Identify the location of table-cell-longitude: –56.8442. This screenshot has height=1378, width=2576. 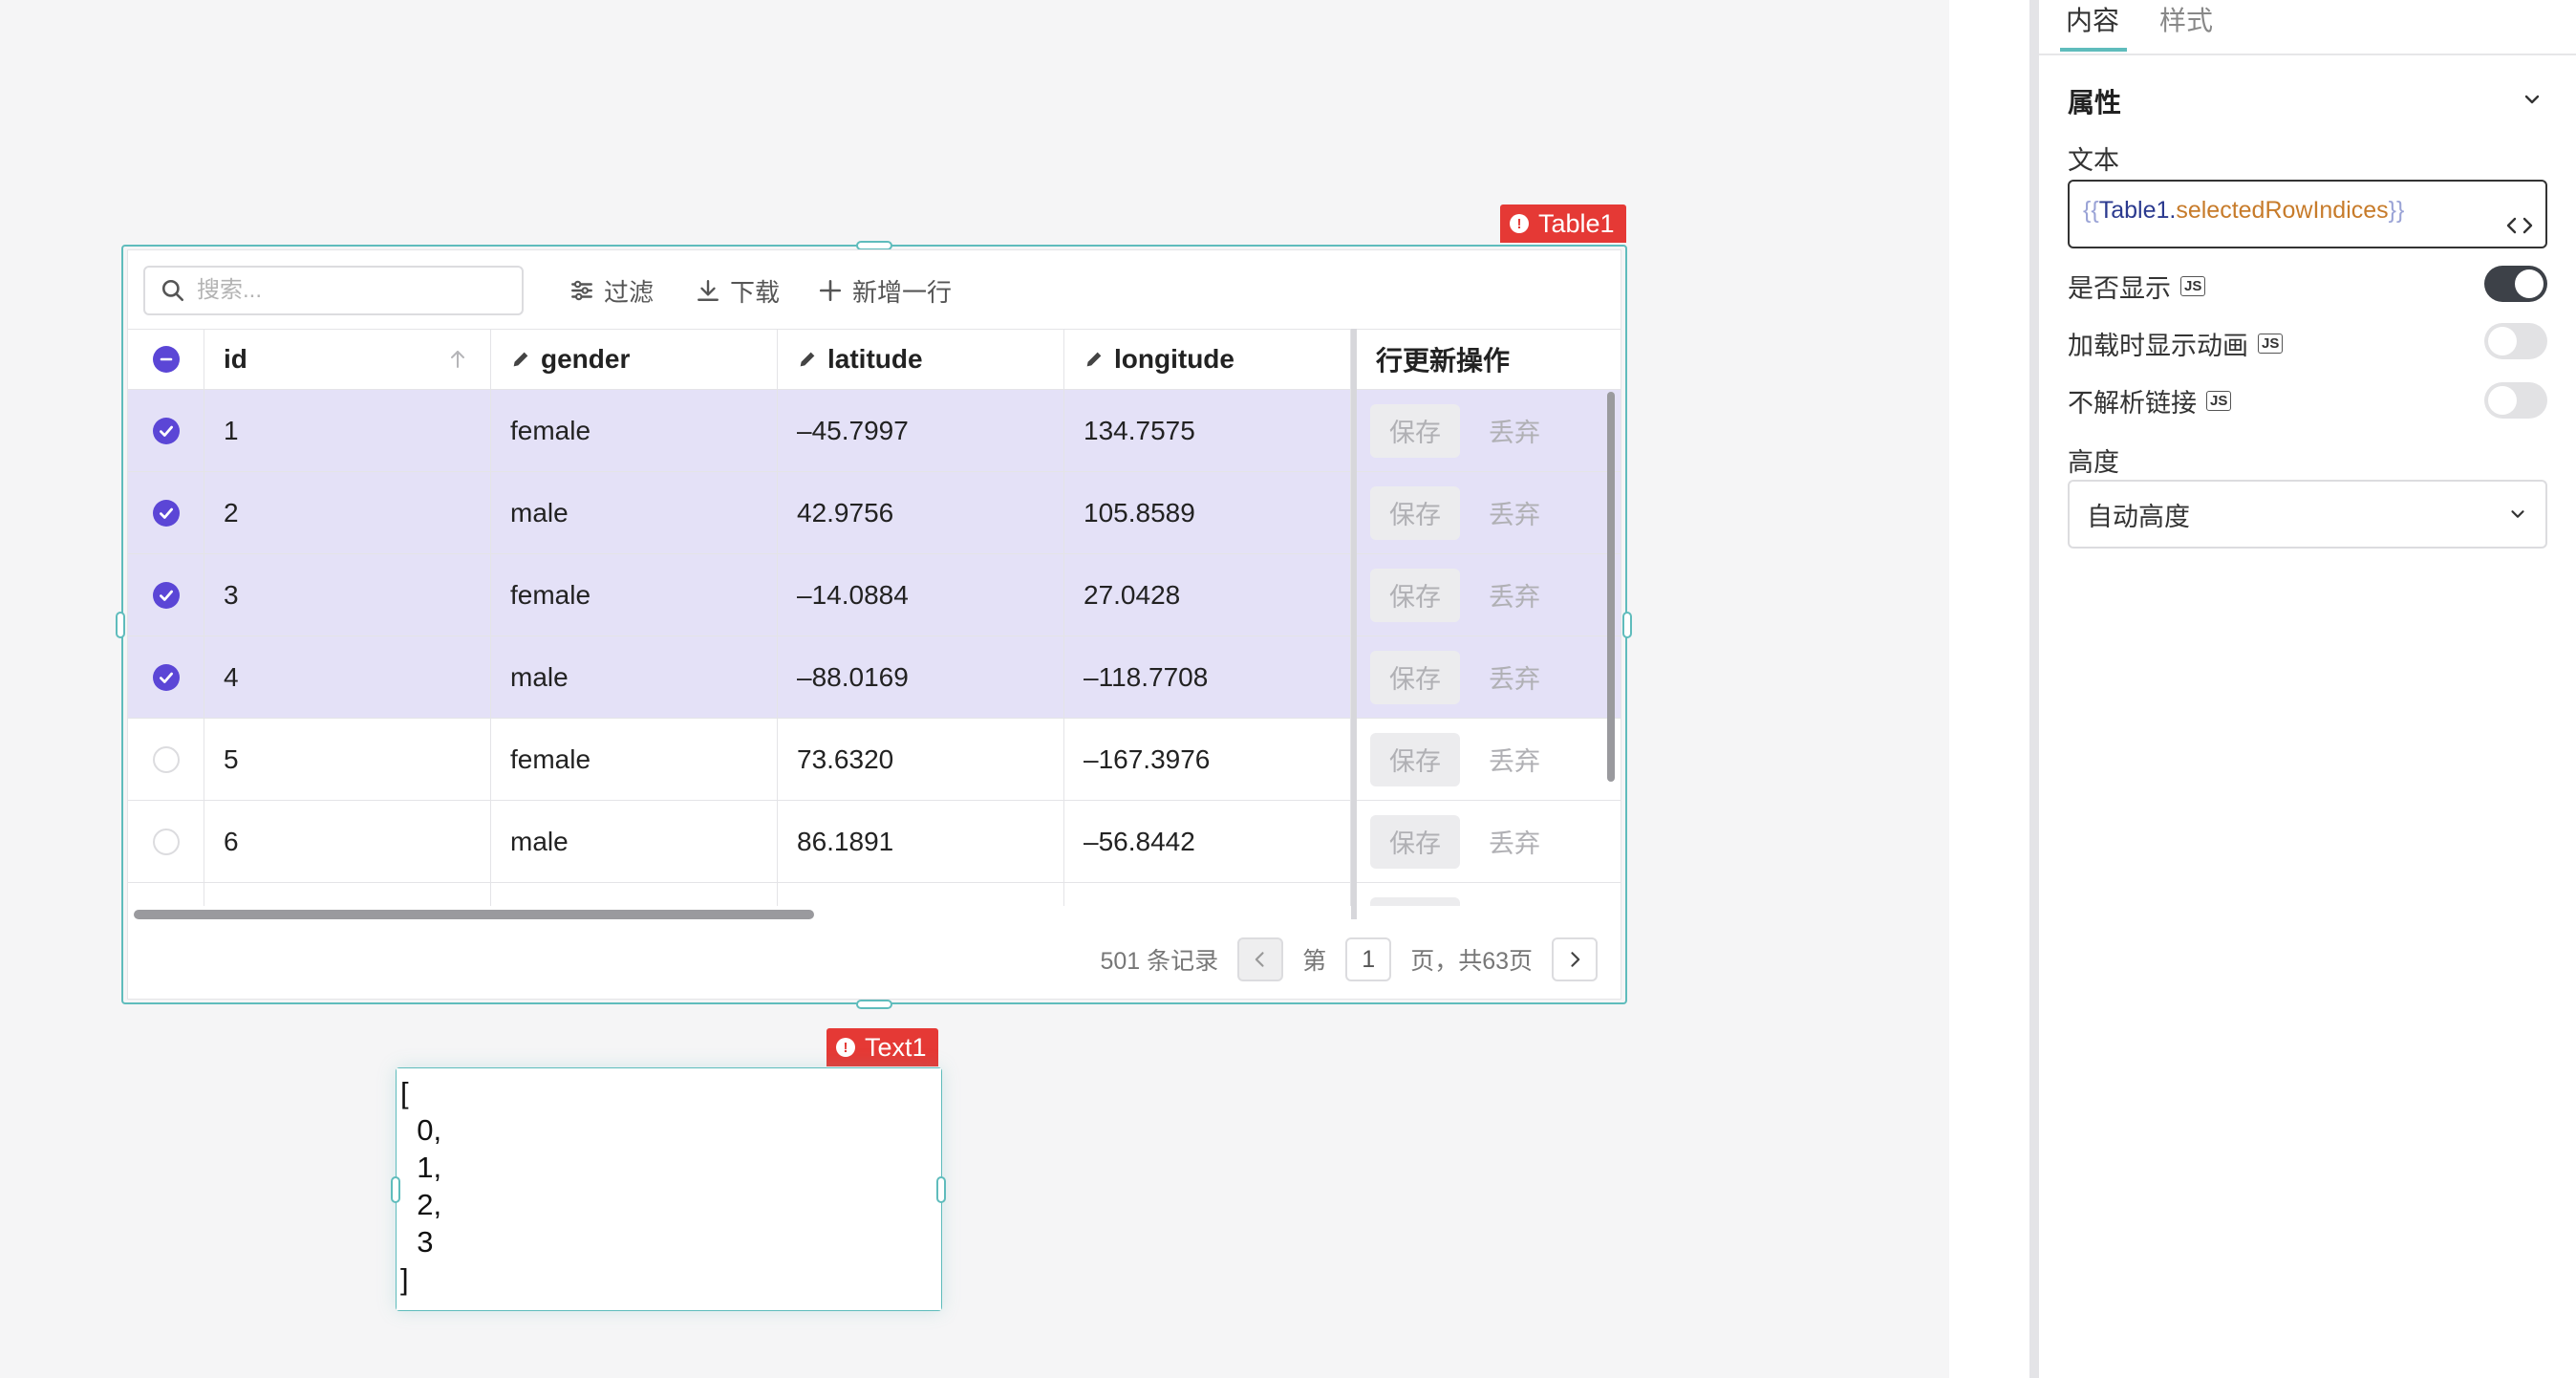
(1207, 841).